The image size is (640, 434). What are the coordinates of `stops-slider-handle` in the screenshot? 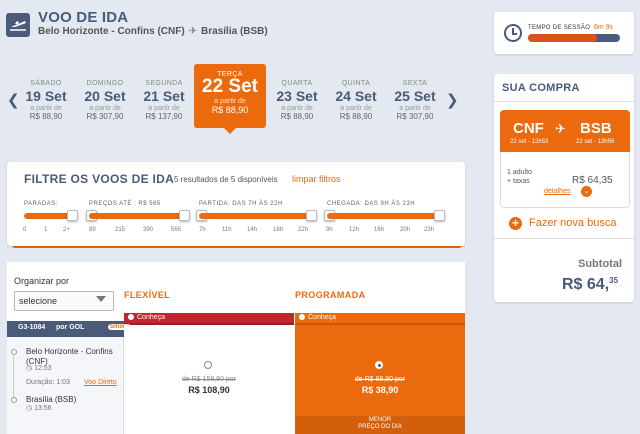 It's located at (72, 215).